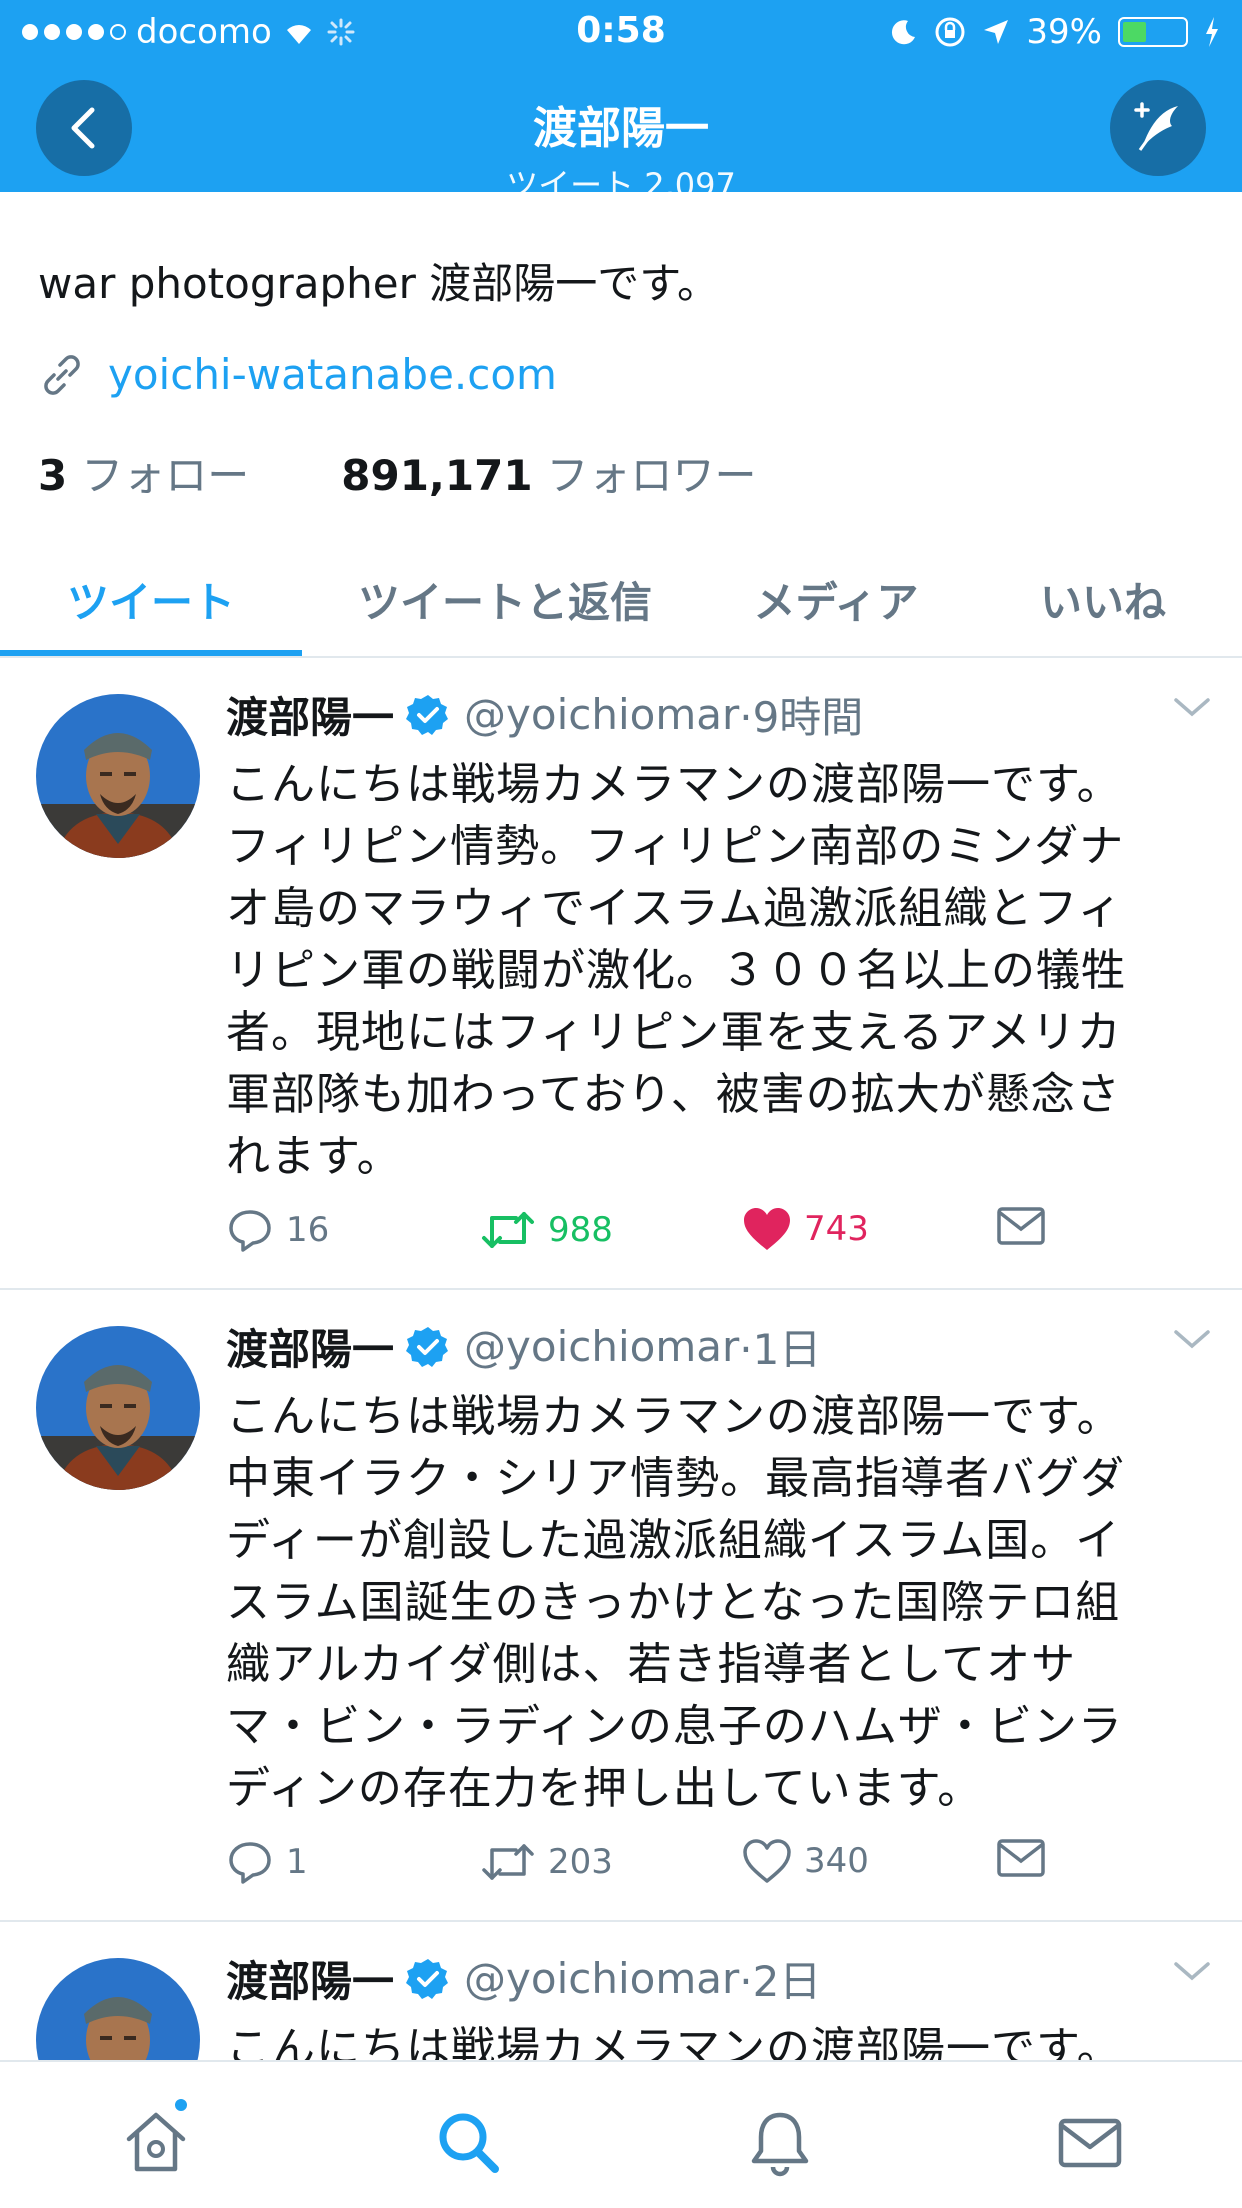  I want to click on home-icon, so click(156, 2142).